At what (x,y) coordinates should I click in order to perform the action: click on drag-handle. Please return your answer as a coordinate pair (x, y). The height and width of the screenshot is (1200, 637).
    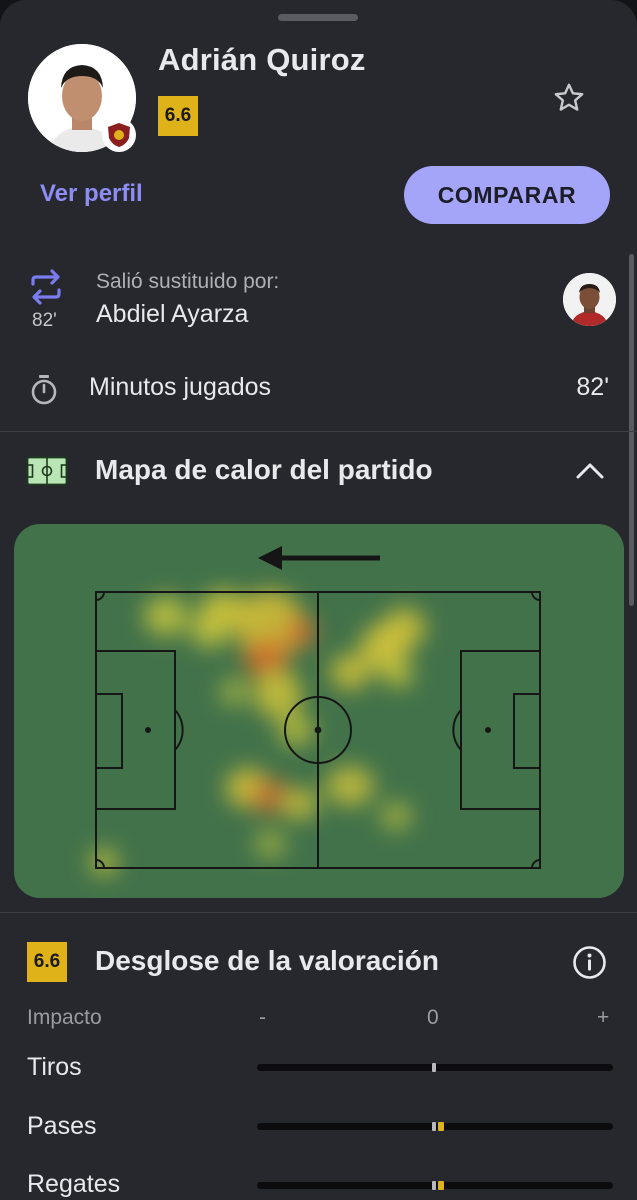
    Looking at the image, I should click on (318, 17).